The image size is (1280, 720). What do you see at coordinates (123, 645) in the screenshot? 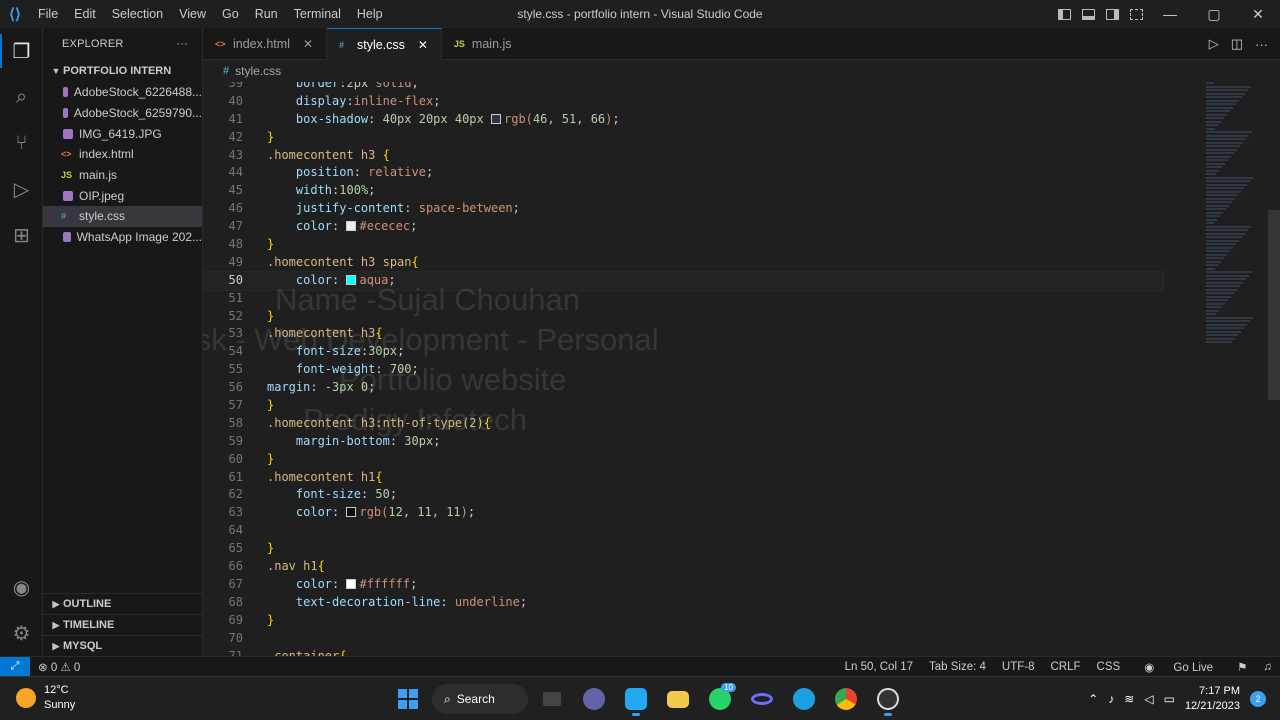
I see `section-mysql: ▶ MYSQL` at bounding box center [123, 645].